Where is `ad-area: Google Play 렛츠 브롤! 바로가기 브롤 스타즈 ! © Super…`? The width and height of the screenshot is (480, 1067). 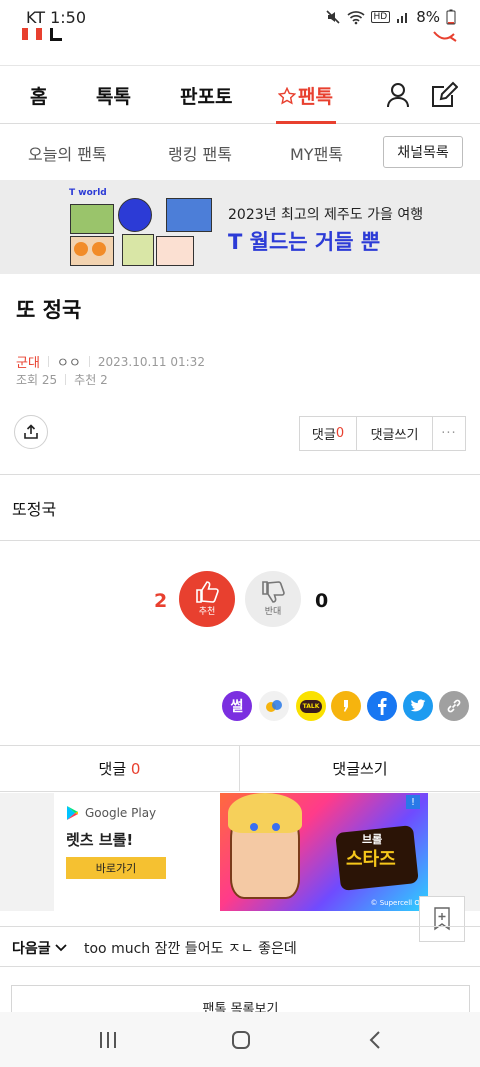 ad-area: Google Play 렛츠 브롤! 바로가기 브롤 스타즈 ! © Super… is located at coordinates (240, 852).